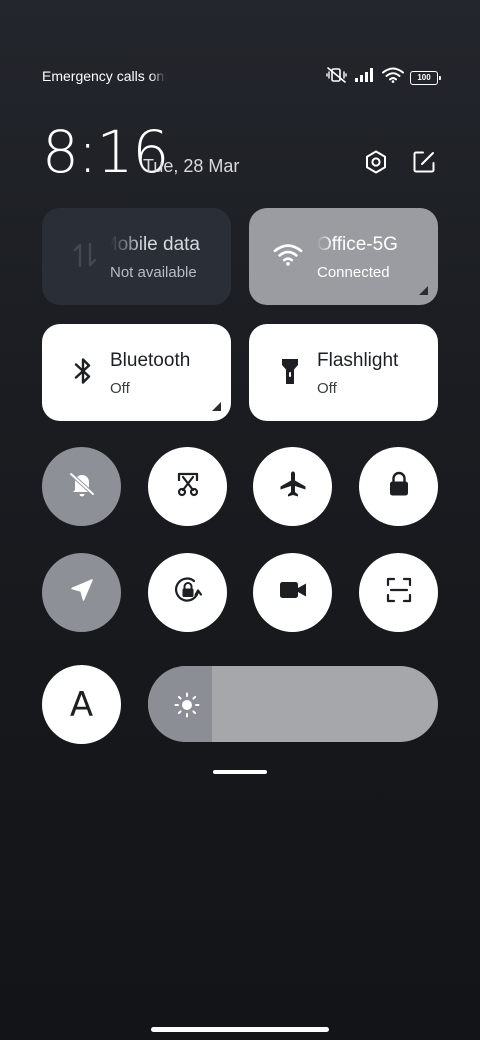 The image size is (480, 1040). Describe the element at coordinates (83, 371) in the screenshot. I see `bluetooth-icon` at that location.